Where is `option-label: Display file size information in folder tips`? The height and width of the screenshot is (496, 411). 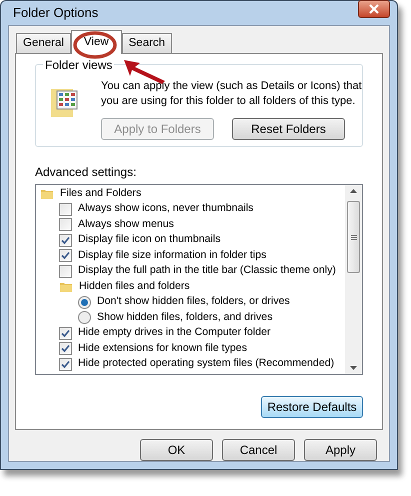
option-label: Display file size information in folder tips is located at coordinates (172, 255).